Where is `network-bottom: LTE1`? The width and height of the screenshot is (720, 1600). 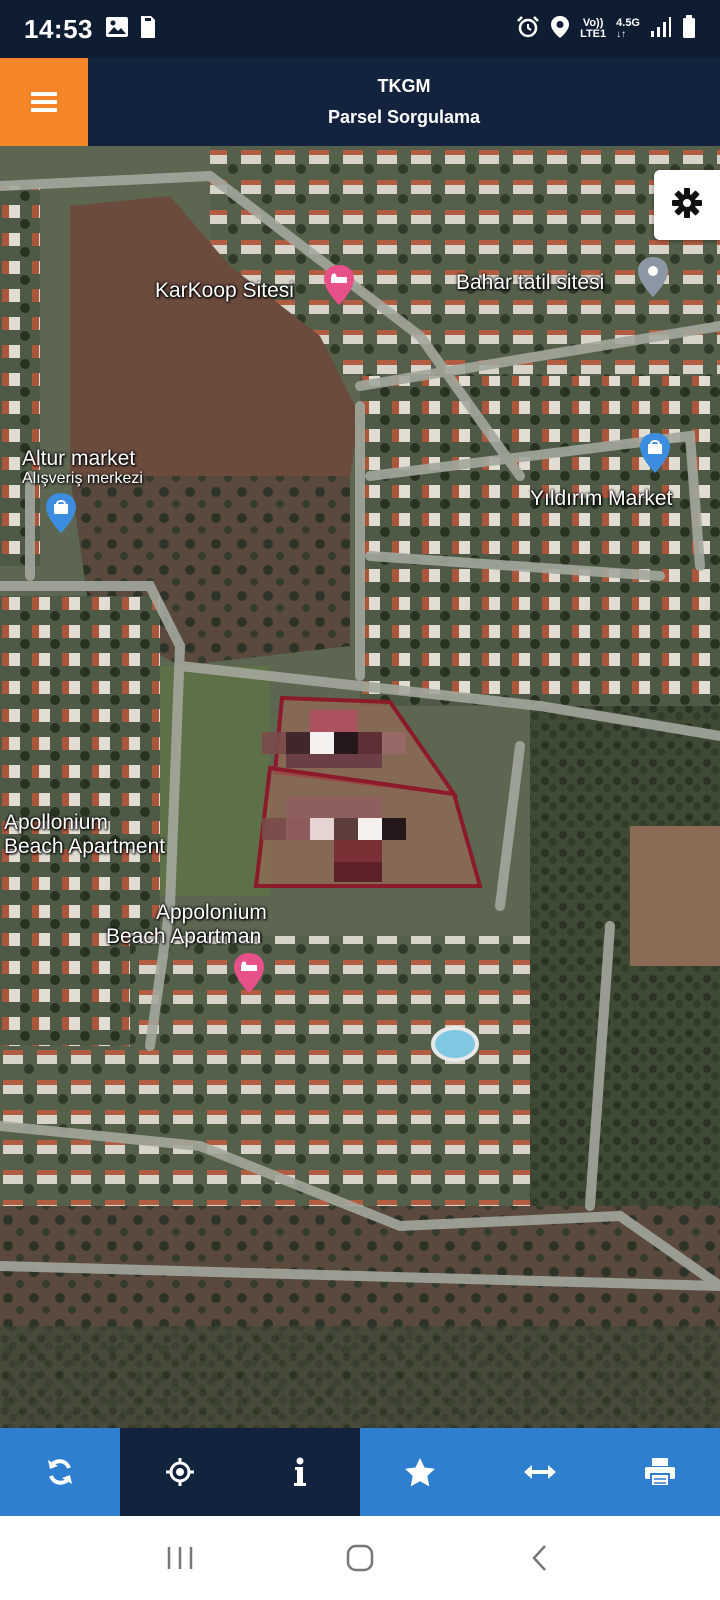 network-bottom: LTE1 is located at coordinates (593, 34).